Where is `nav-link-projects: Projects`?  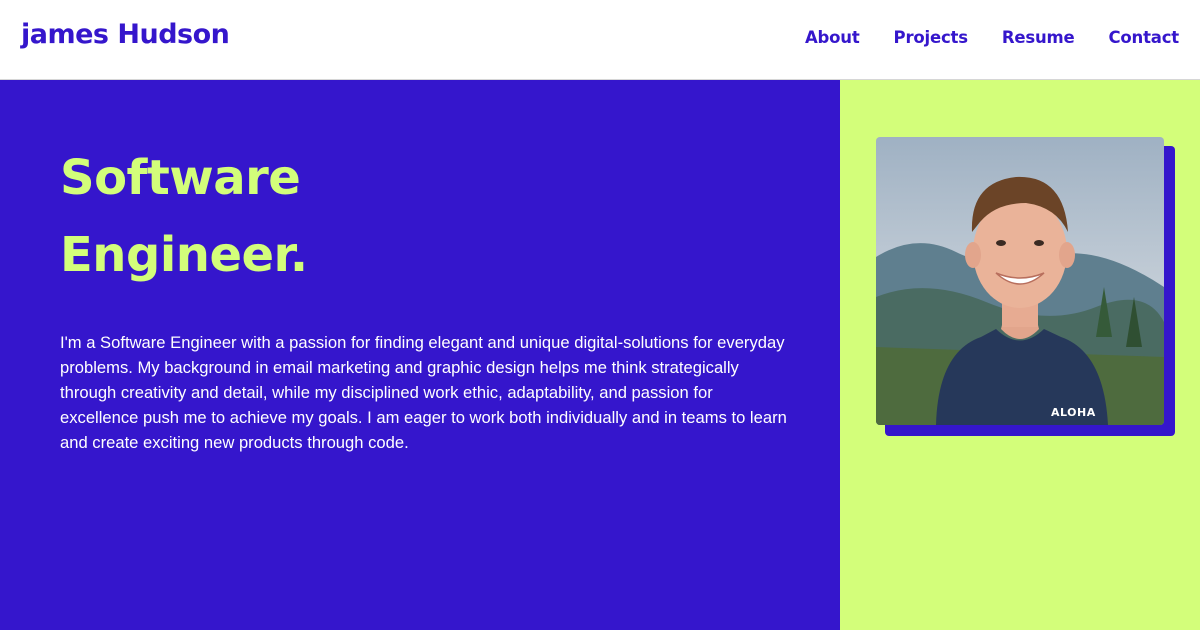 nav-link-projects: Projects is located at coordinates (931, 37).